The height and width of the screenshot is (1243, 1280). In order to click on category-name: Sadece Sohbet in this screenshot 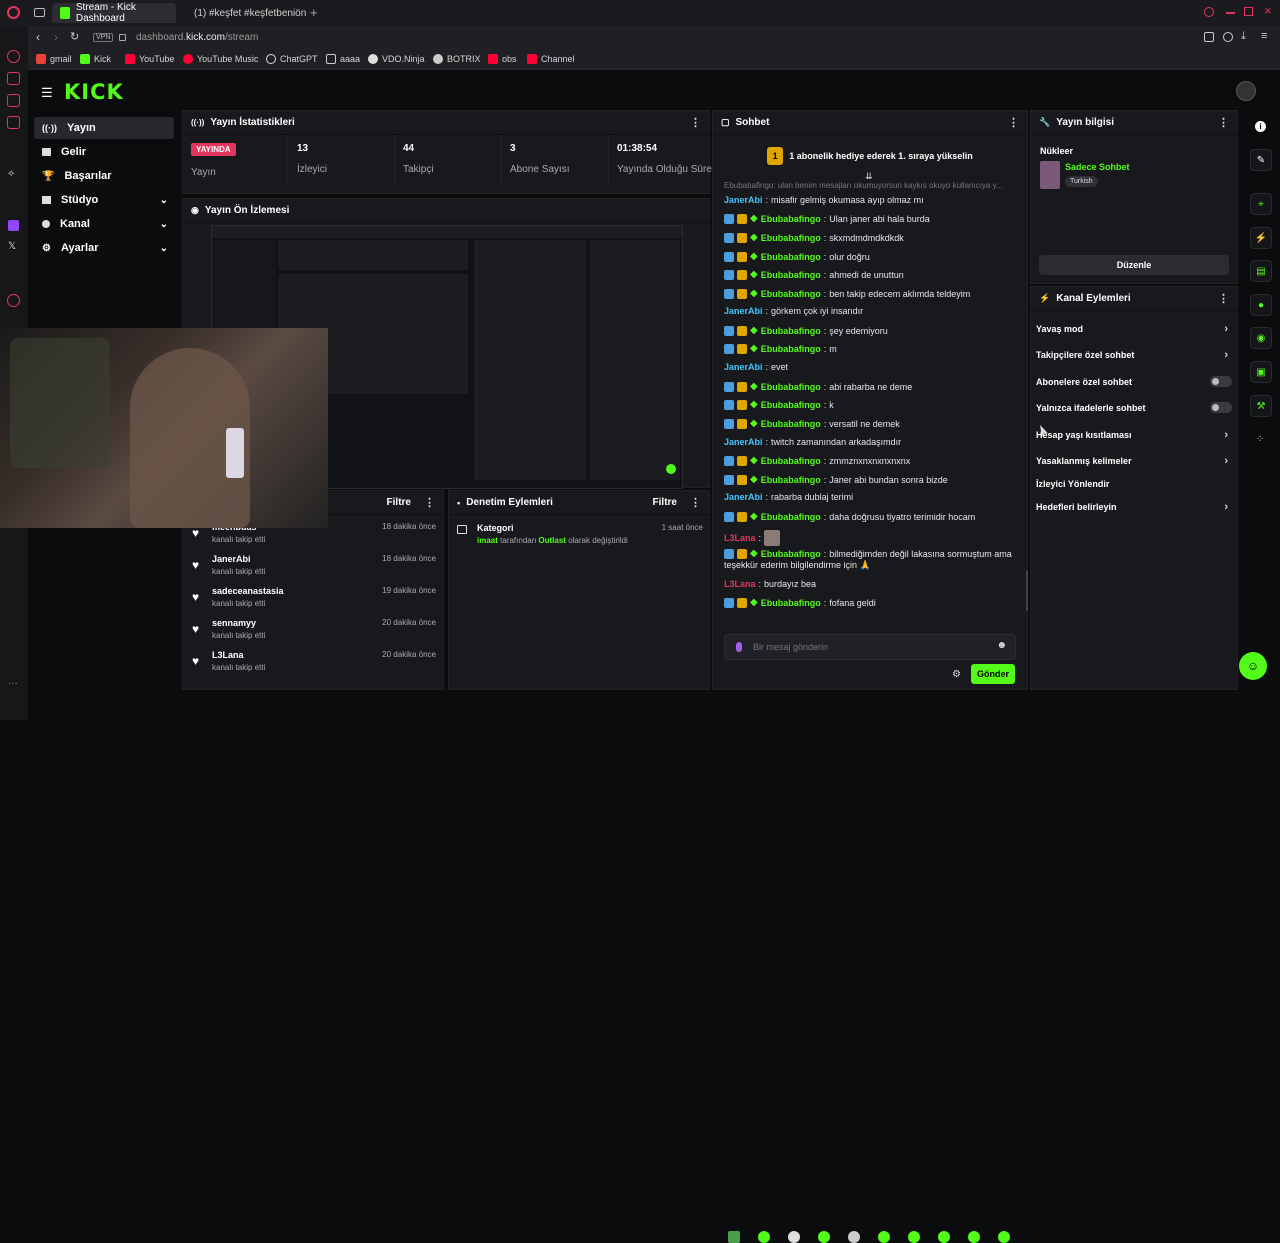, I will do `click(1097, 167)`.